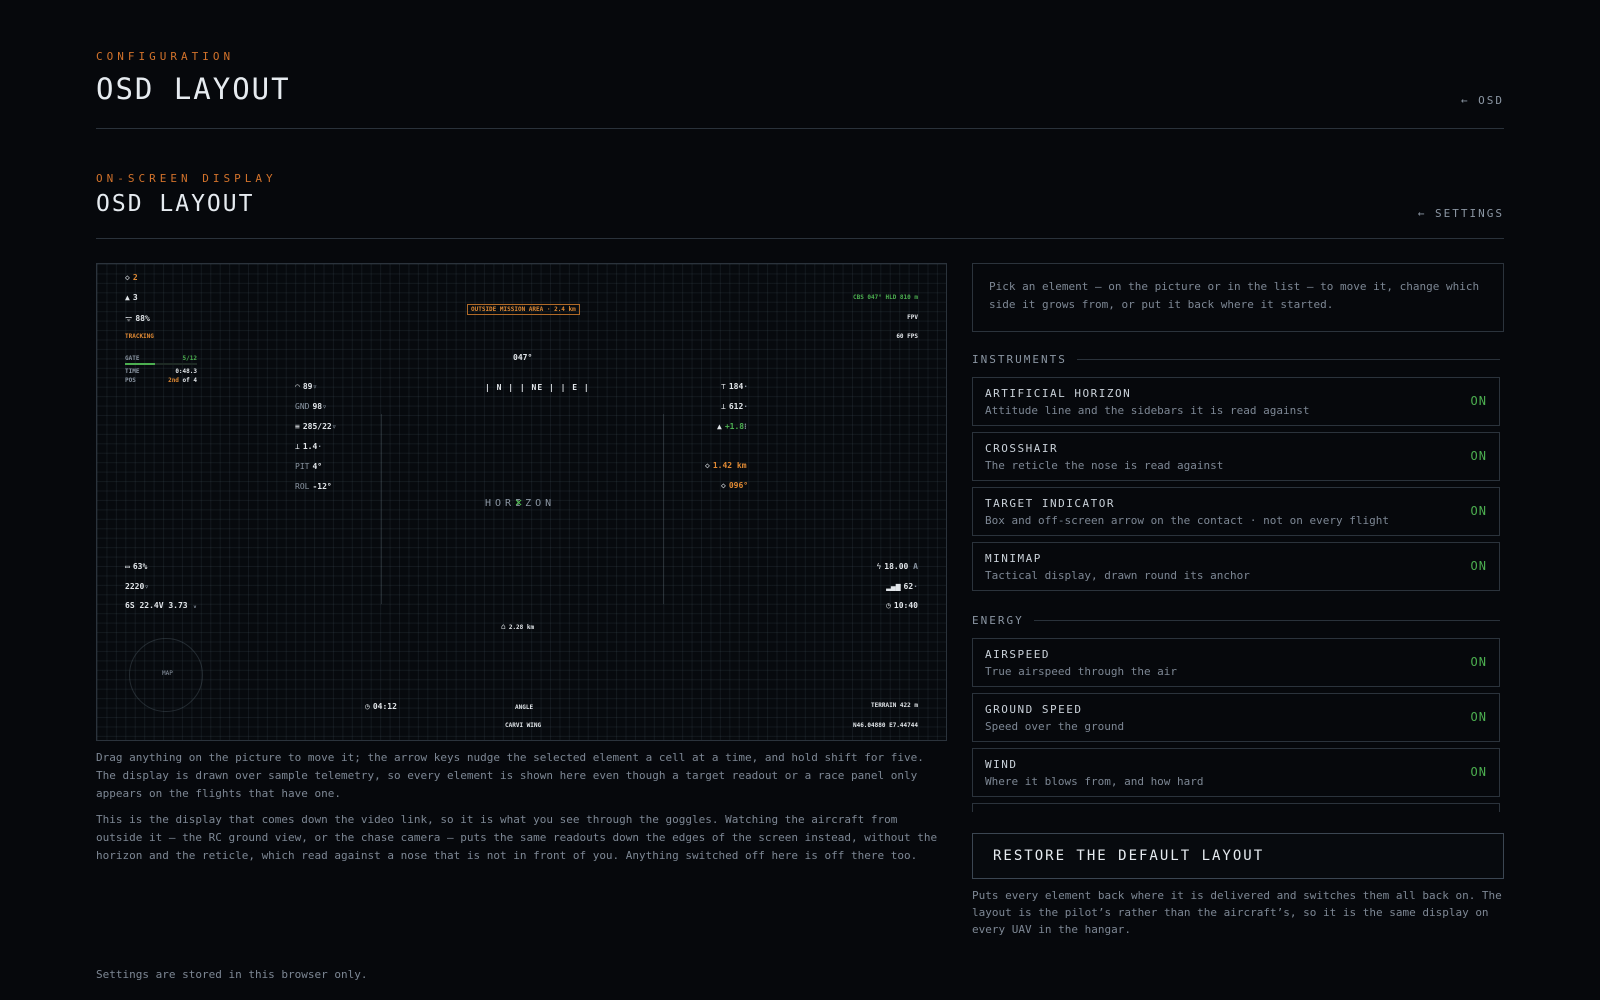  I want to click on osd-flight-mode: ANGLE, so click(524, 707).